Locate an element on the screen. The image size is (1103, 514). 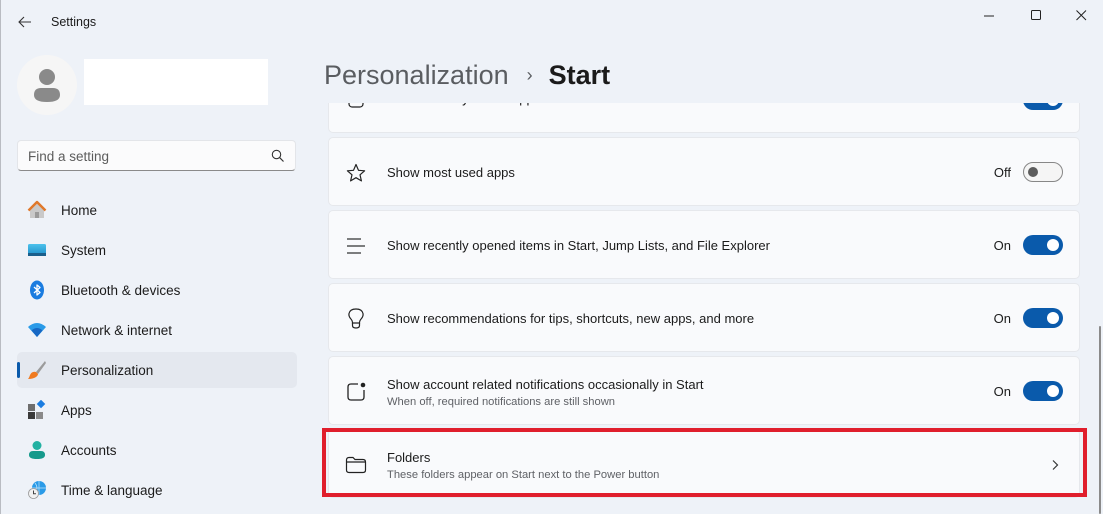
page-title: Start is located at coordinates (579, 74).